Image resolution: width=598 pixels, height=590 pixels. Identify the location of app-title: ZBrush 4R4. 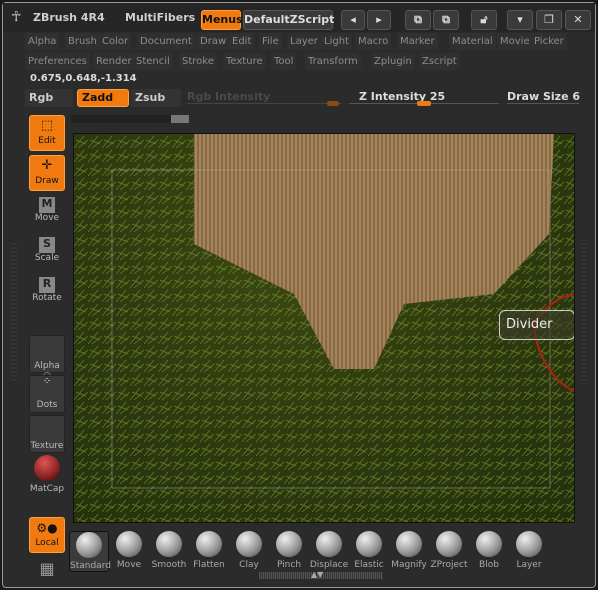
(69, 17).